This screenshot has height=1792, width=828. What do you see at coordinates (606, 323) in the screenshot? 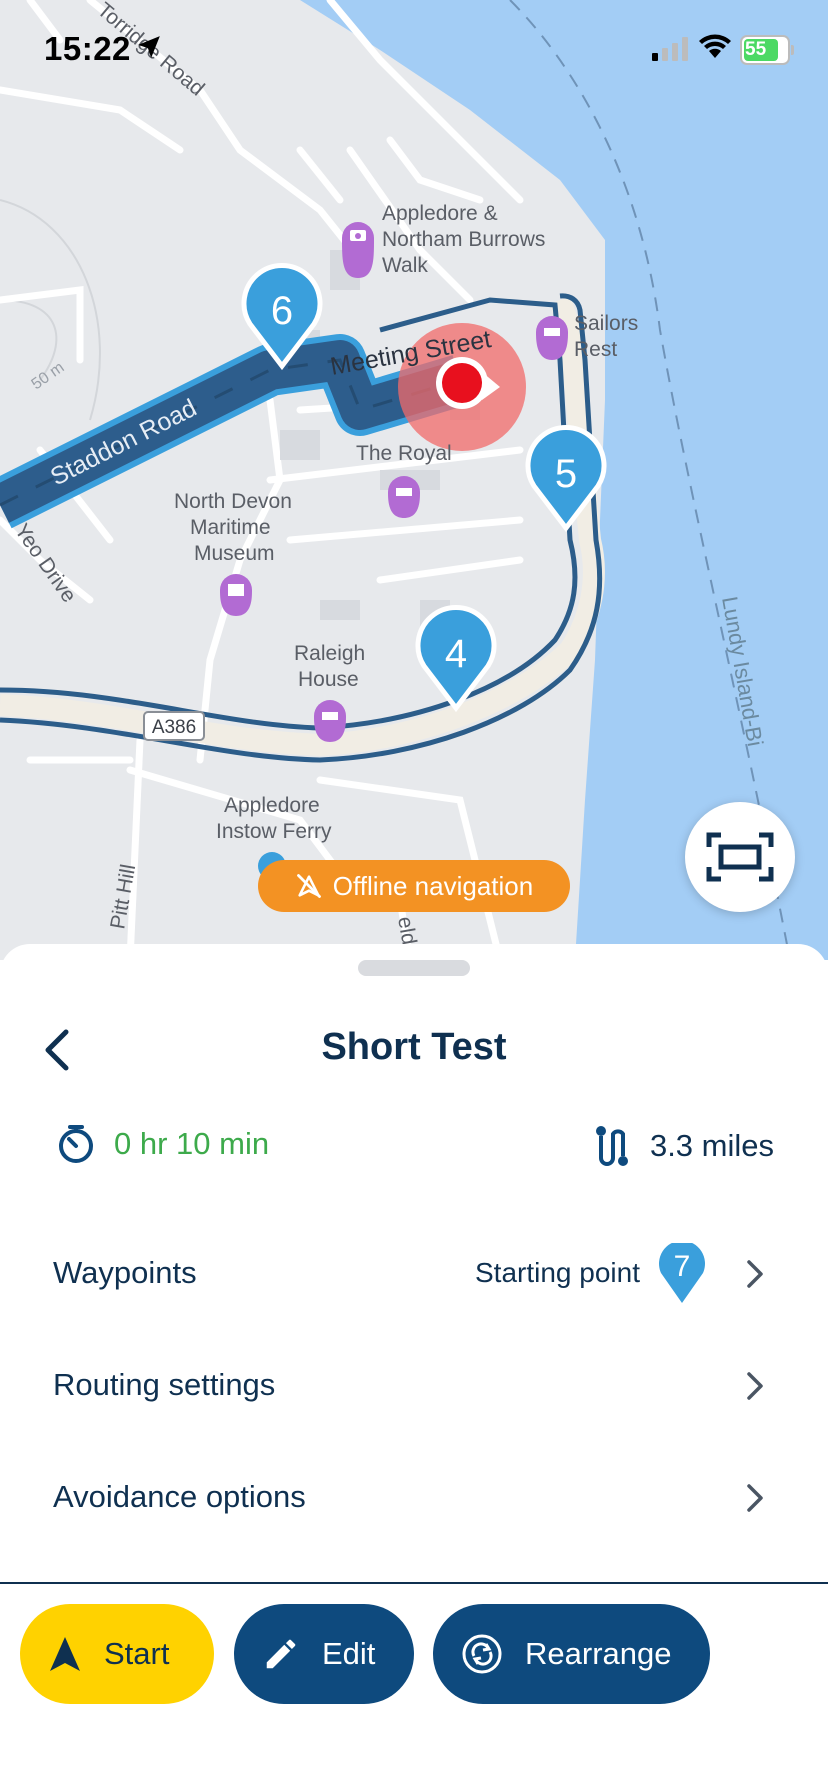
I see `map-label-sailors-1: Sailors` at bounding box center [606, 323].